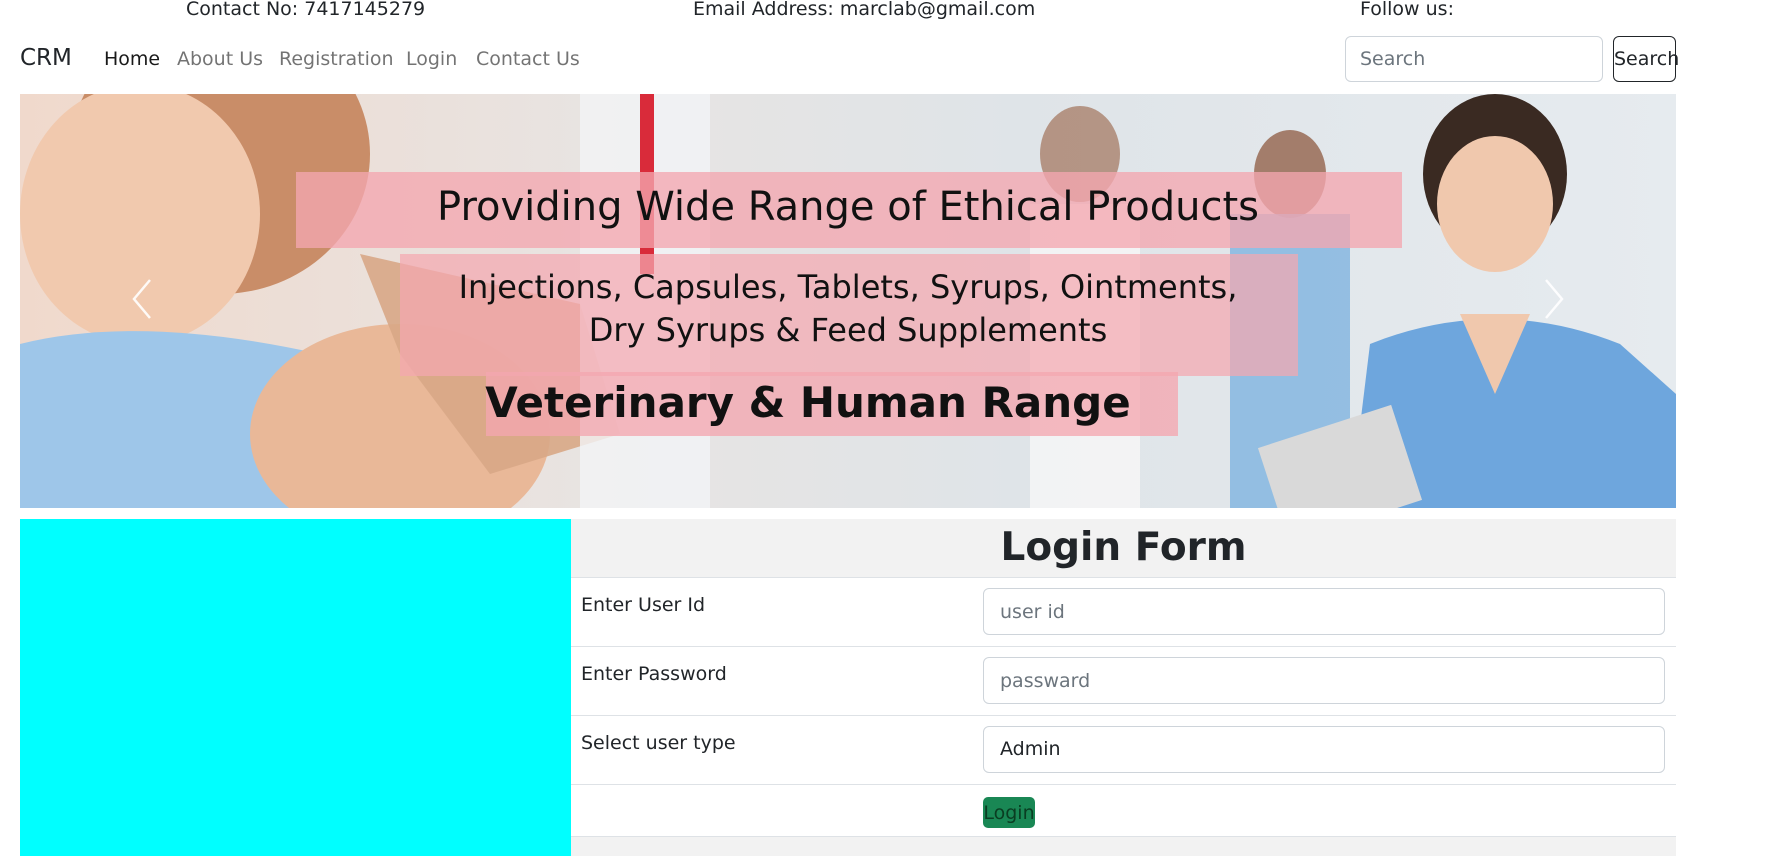  I want to click on nav-registration: Registration, so click(336, 59).